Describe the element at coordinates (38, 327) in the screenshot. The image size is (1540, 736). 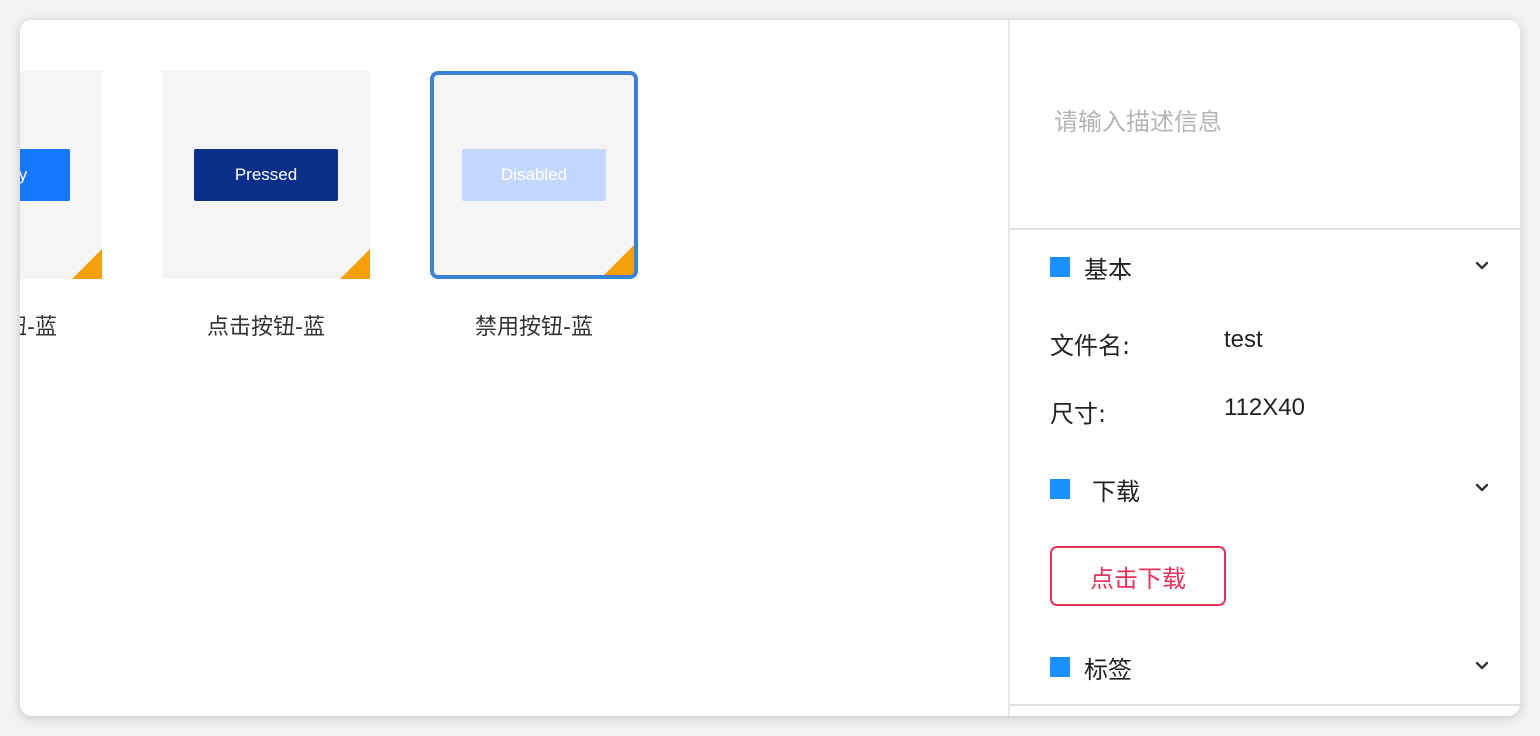
I see `asset-caption: 默认按钮-蓝` at that location.